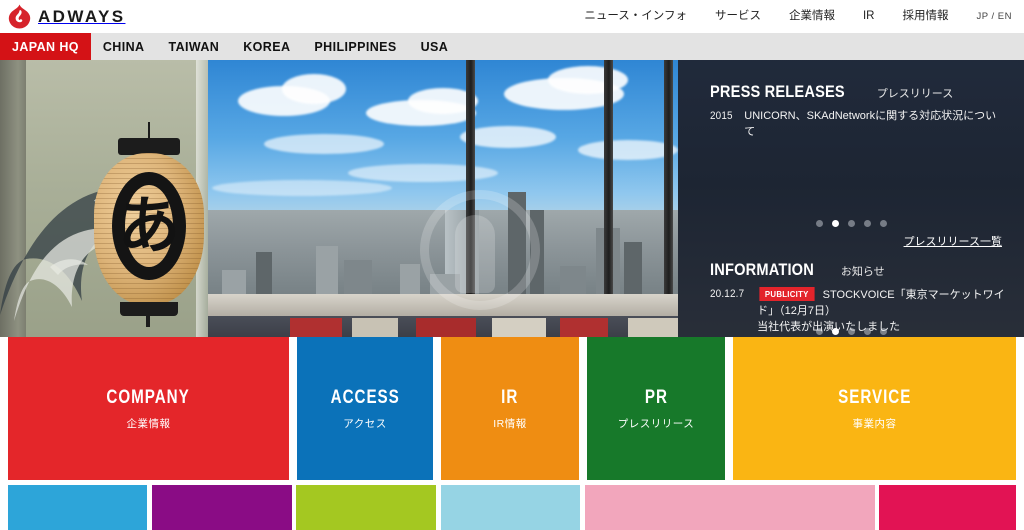  What do you see at coordinates (953, 241) in the screenshot?
I see `press-releases-more-link: プレスリリース一覧` at bounding box center [953, 241].